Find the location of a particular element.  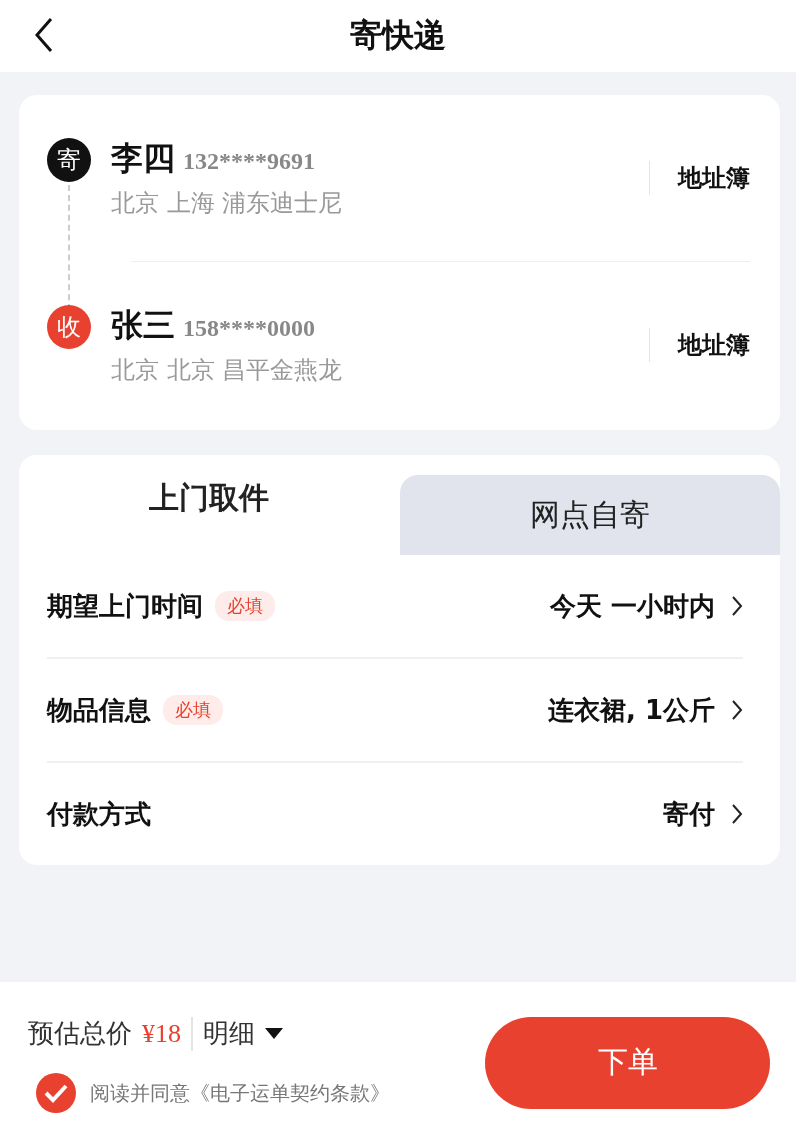

page-title: 寄快递 is located at coordinates (398, 35).